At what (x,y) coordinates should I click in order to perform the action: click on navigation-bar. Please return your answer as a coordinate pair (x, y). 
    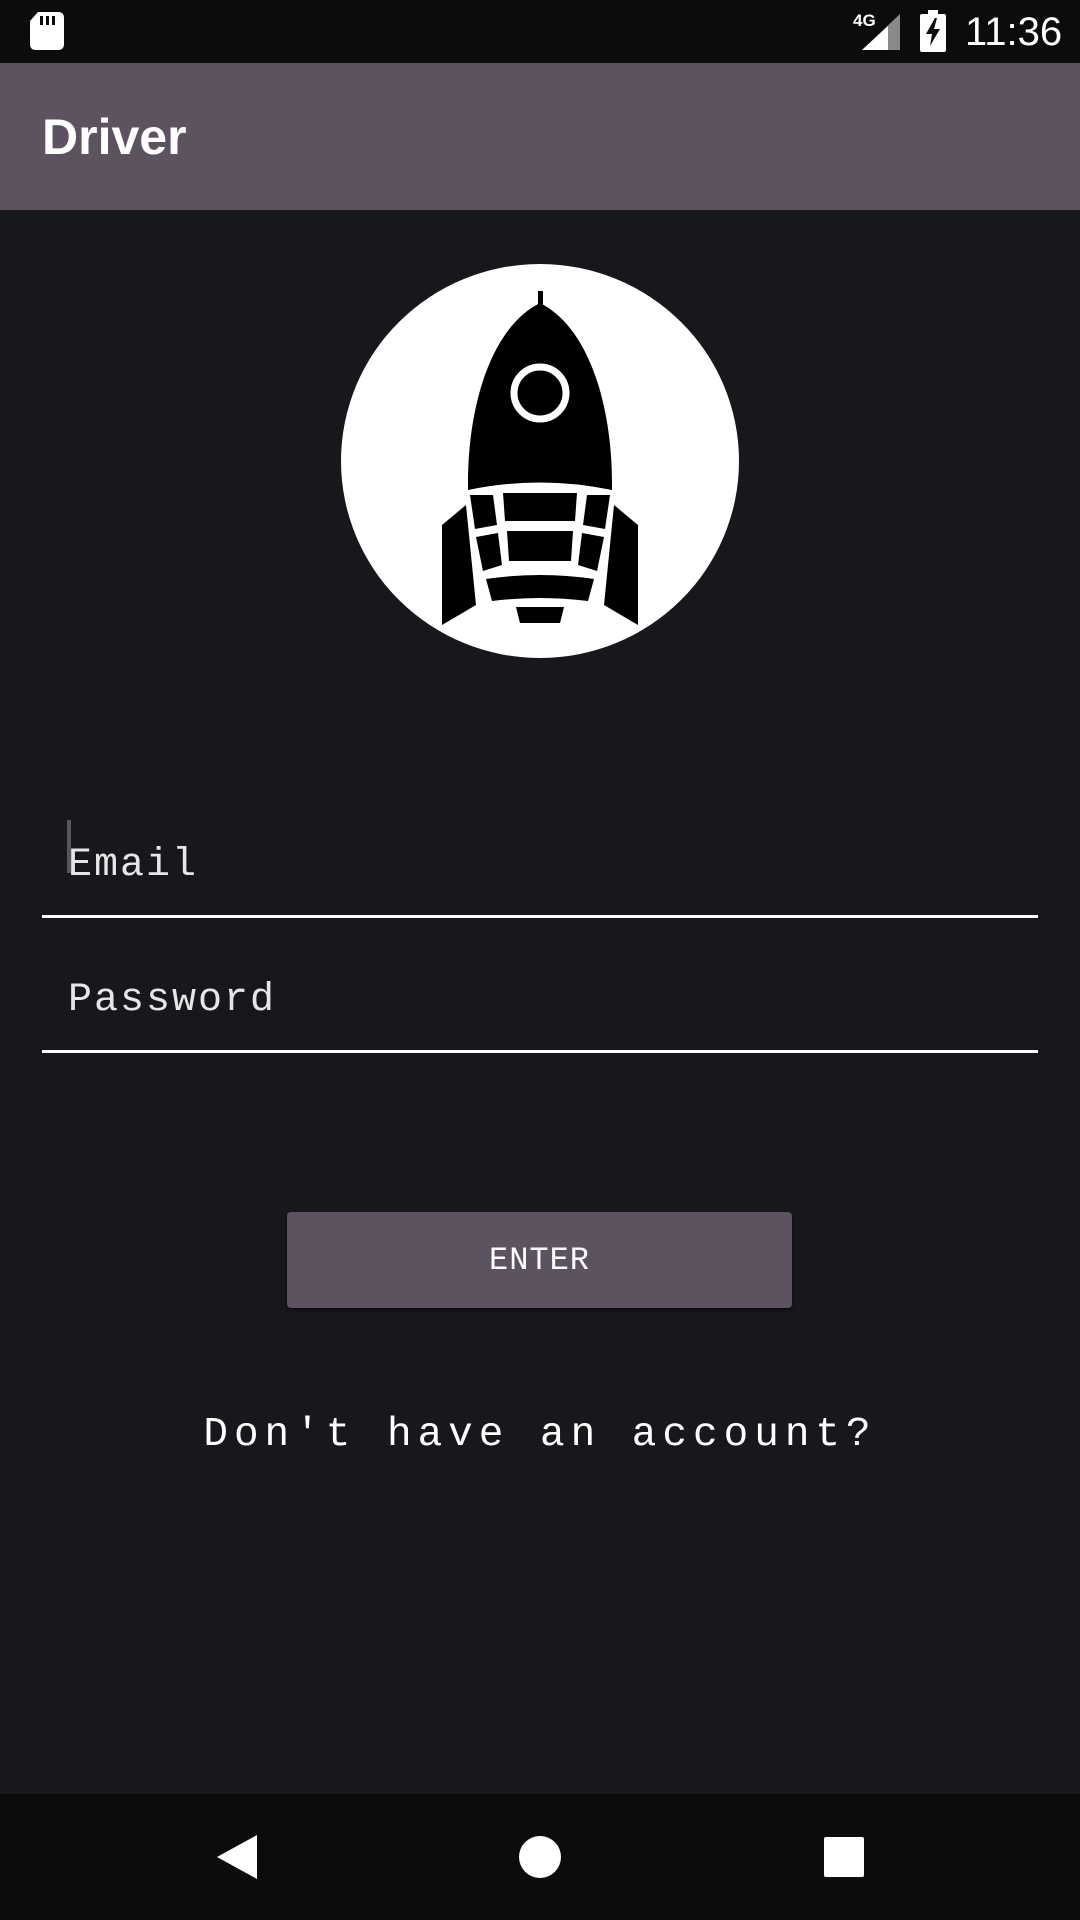
    Looking at the image, I should click on (540, 1857).